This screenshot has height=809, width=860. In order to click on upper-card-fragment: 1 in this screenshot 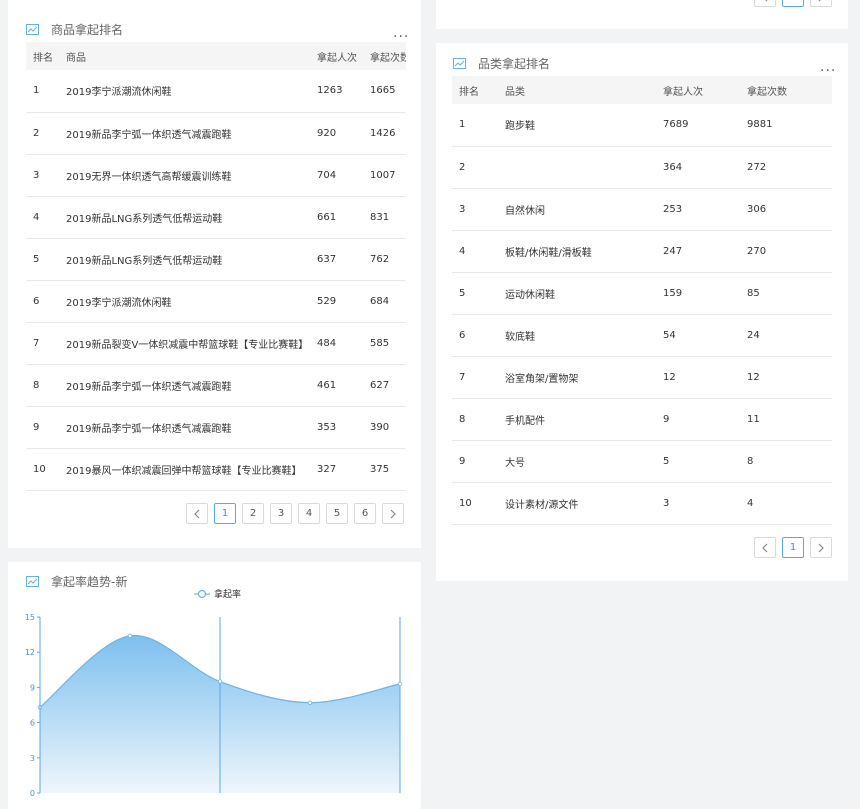, I will do `click(642, 14)`.